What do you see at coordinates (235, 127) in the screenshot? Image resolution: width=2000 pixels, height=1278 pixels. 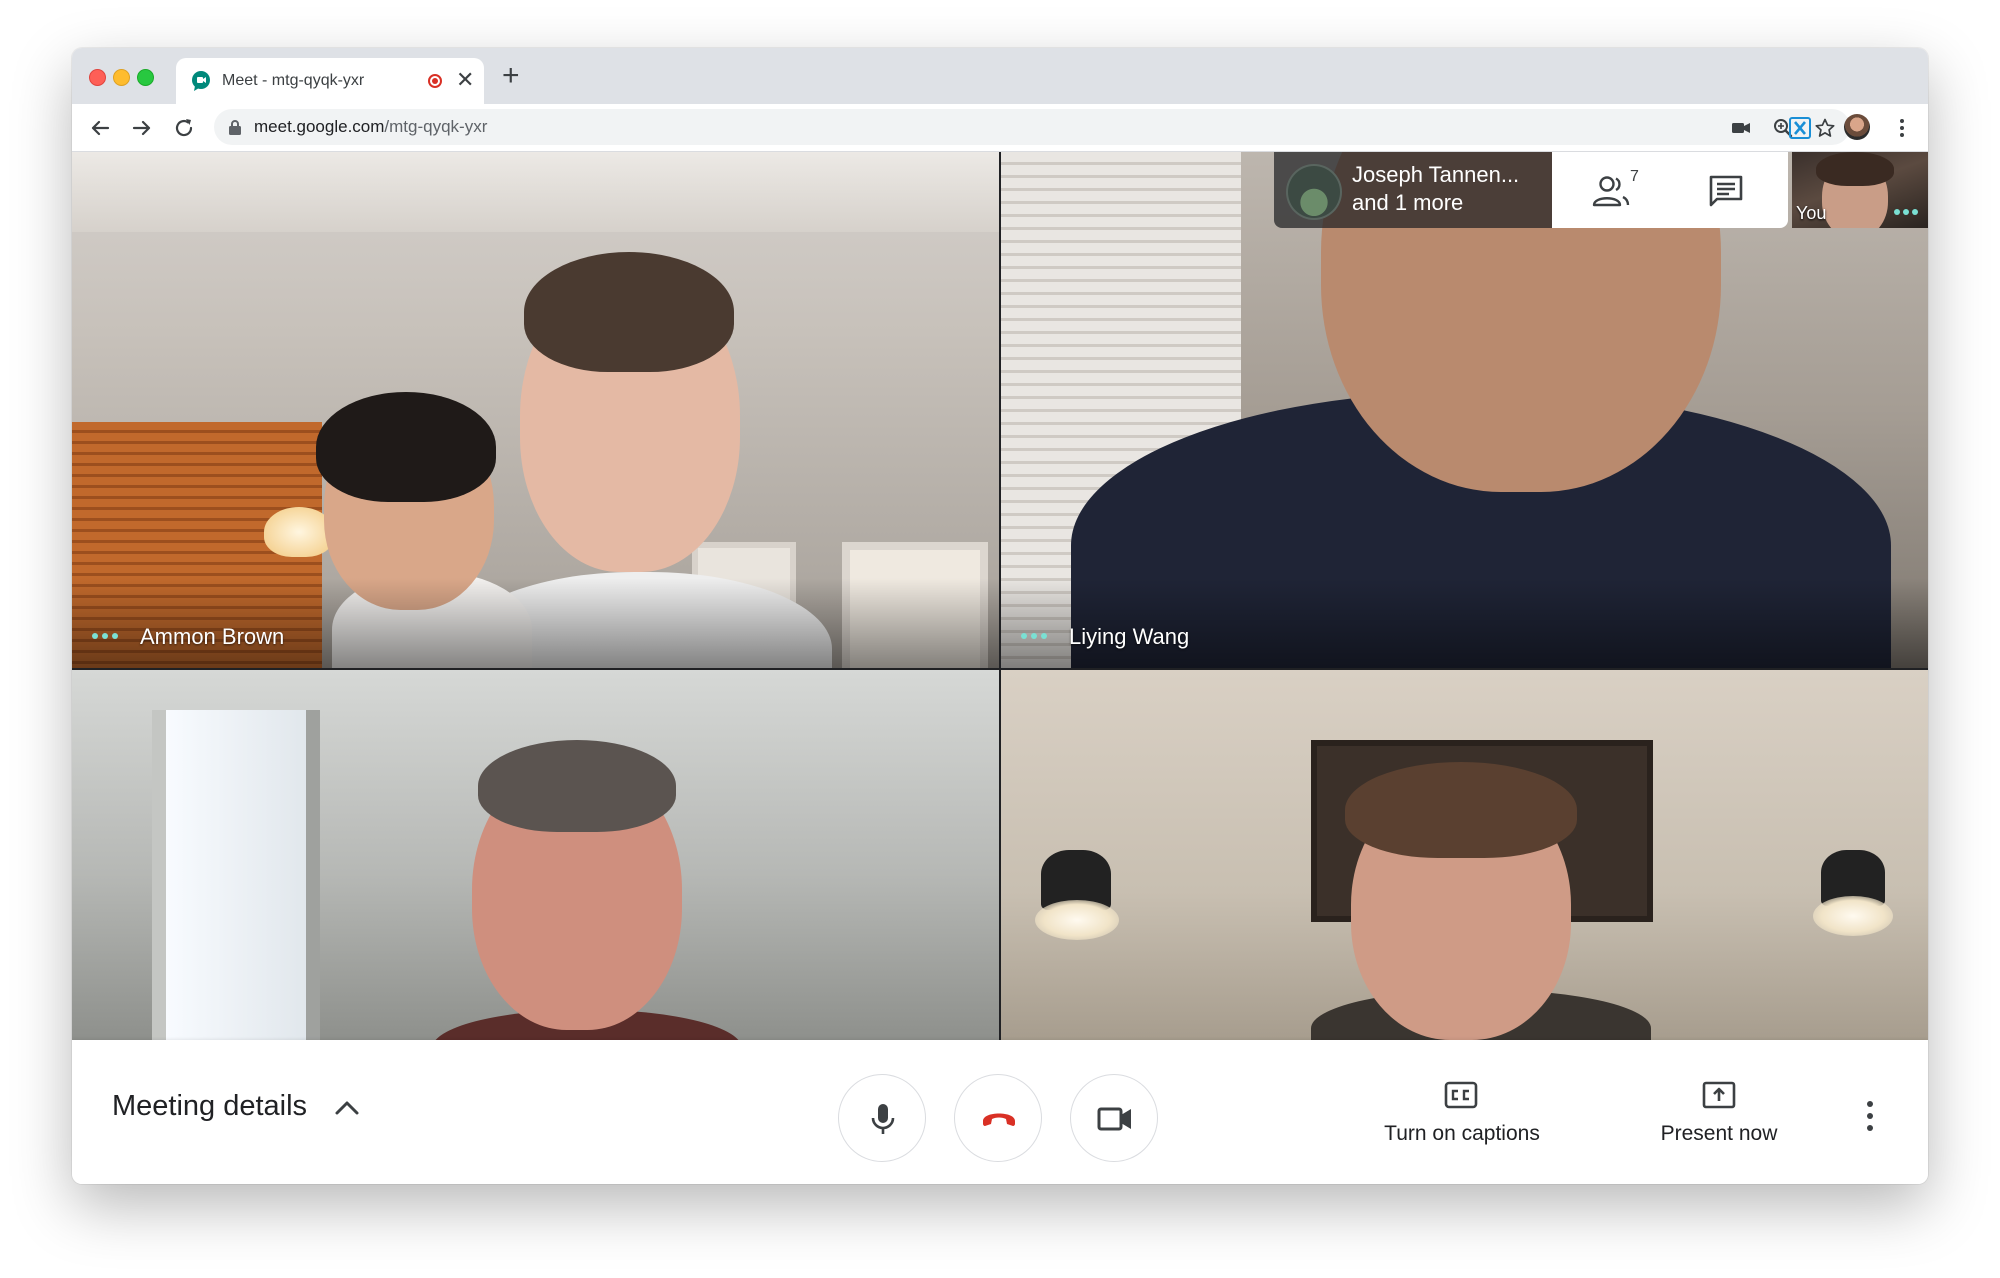 I see `lock-icon` at bounding box center [235, 127].